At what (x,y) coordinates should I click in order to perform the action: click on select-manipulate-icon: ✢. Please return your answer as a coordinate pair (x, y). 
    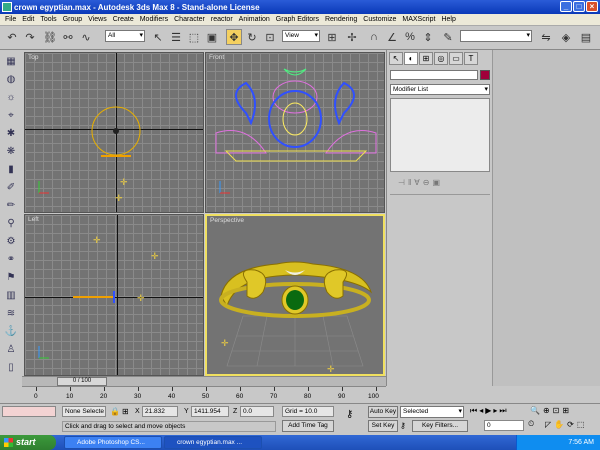
    Looking at the image, I should click on (352, 37).